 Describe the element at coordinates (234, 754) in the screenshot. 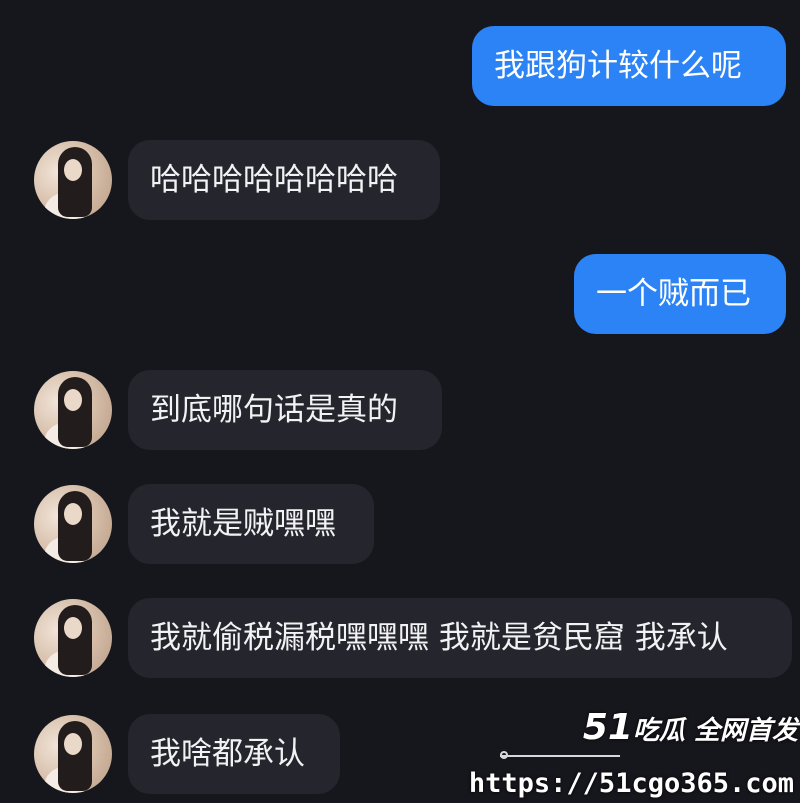

I see `incoming-message-bubble: 我啥都承认` at that location.